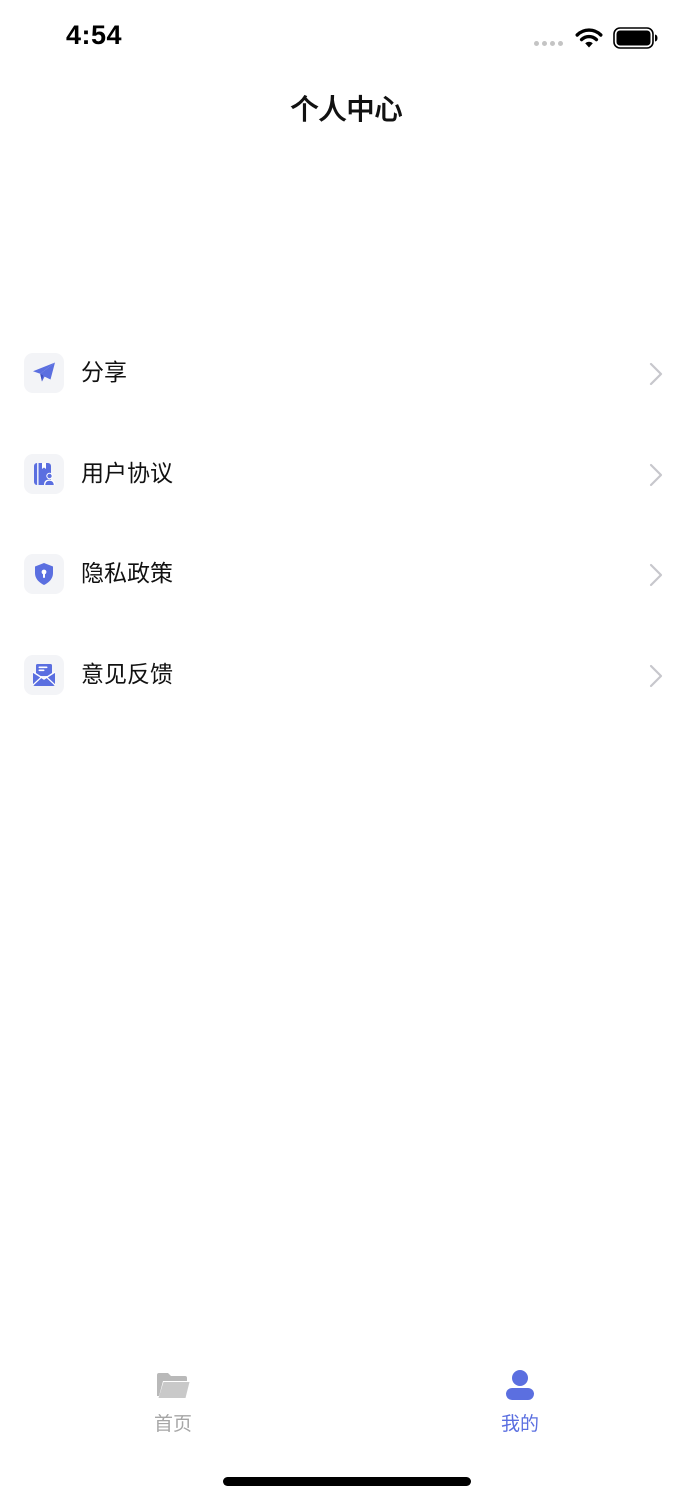  What do you see at coordinates (104, 373) in the screenshot?
I see `menu-item-label: 分享` at bounding box center [104, 373].